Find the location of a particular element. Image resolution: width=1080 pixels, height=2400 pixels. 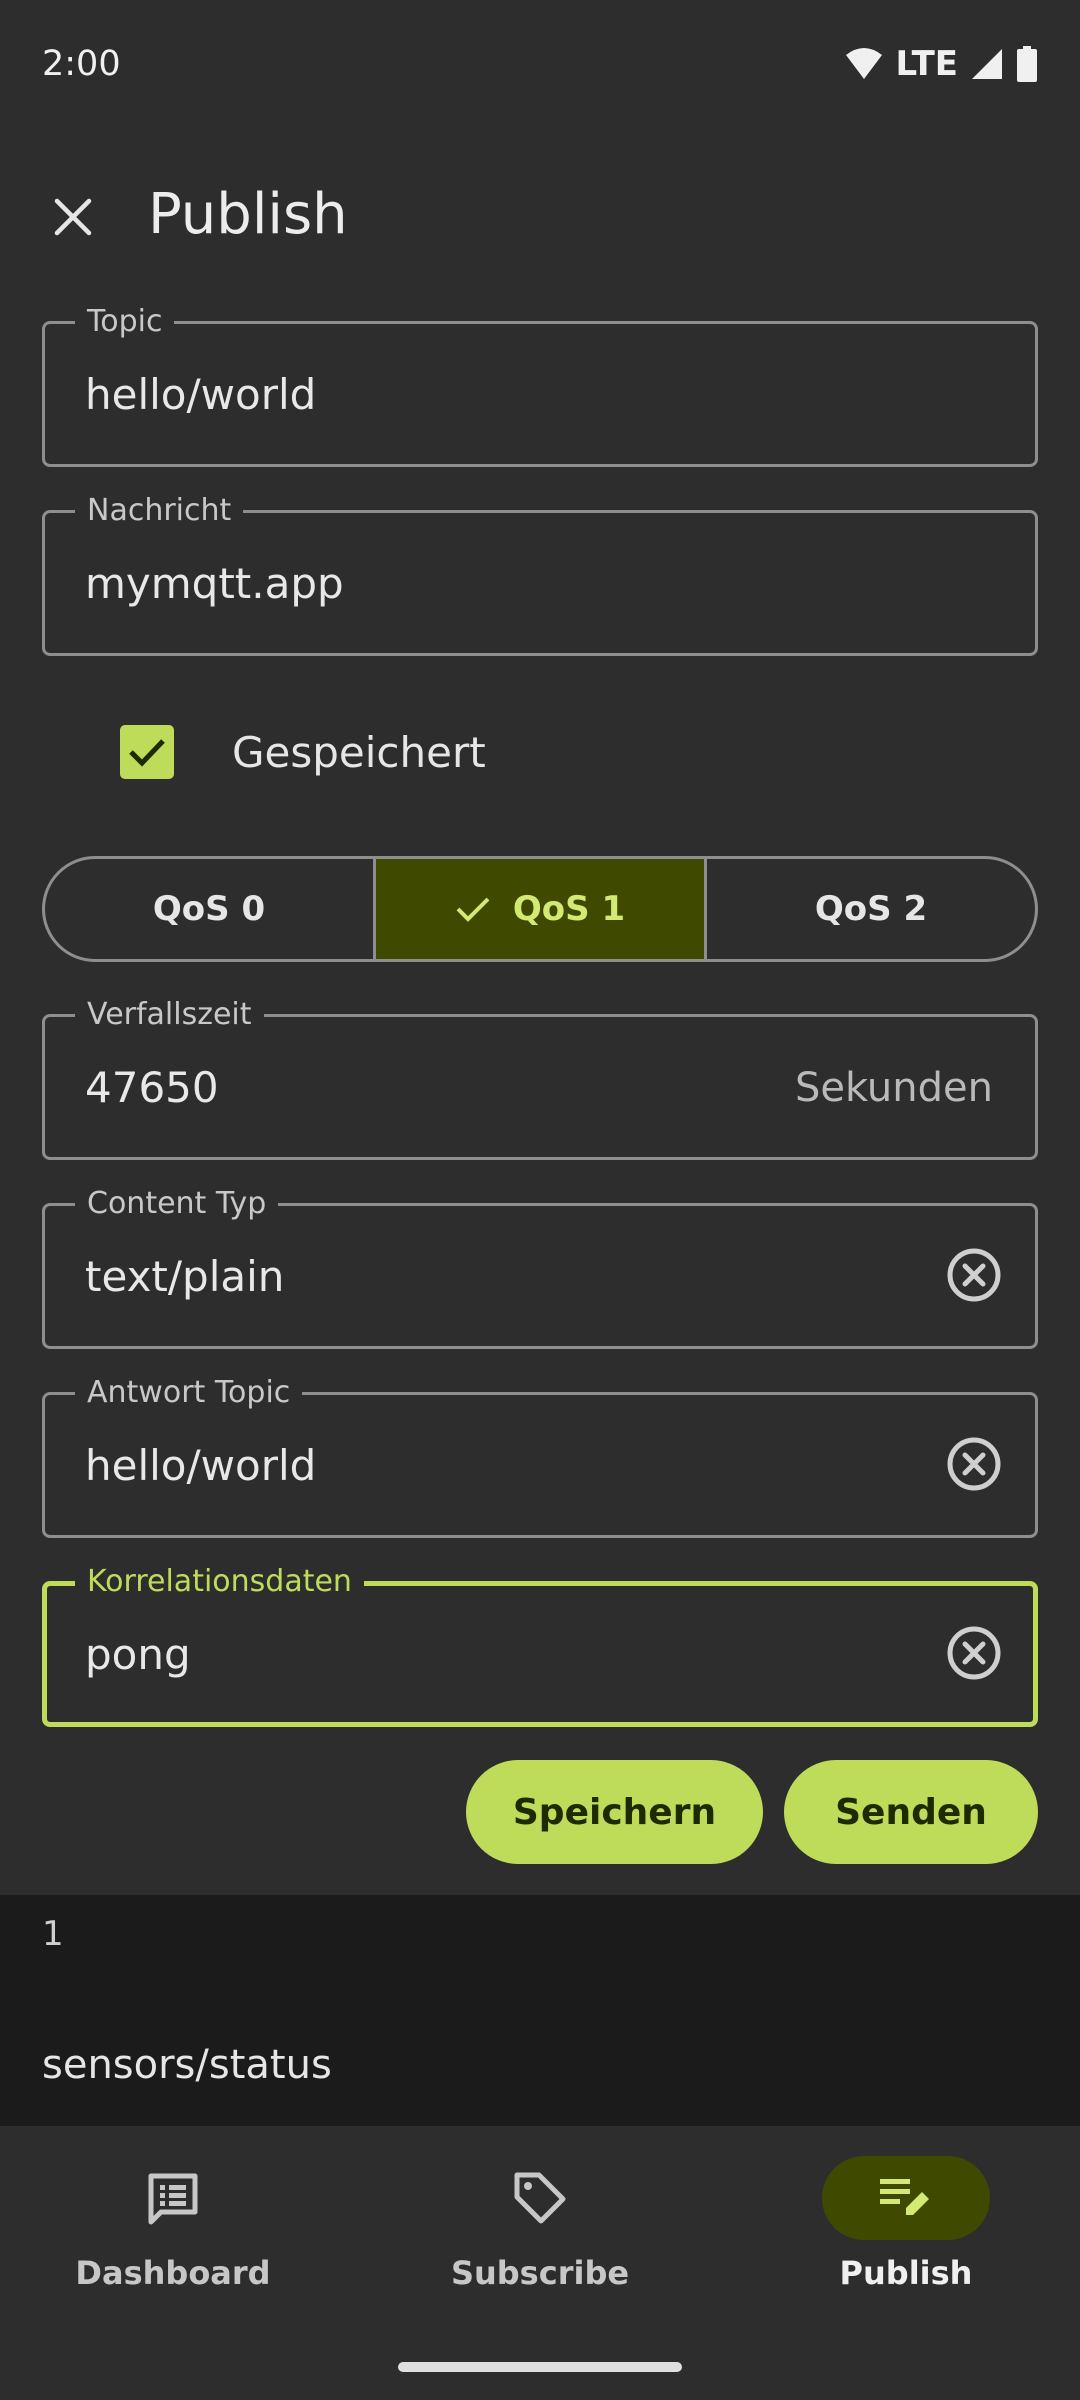

retained-row: Gespeichert is located at coordinates (303, 752).